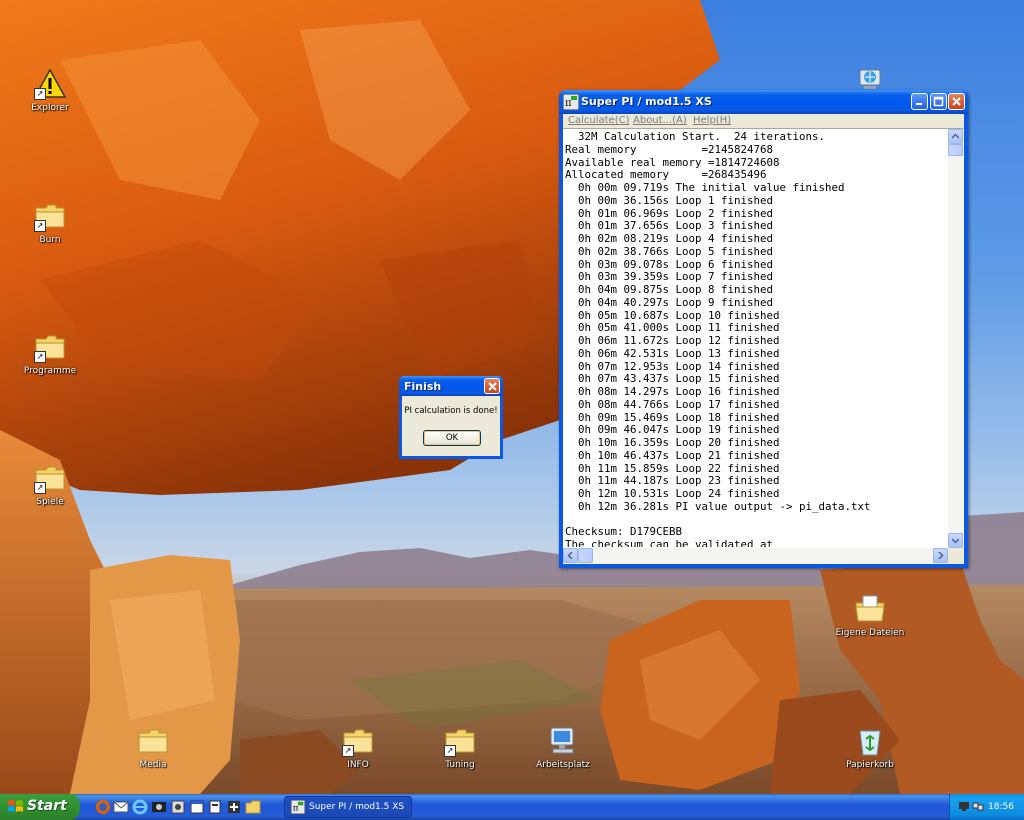 This screenshot has height=820, width=1024. I want to click on window-title: Super PI / mod1.5 XS, so click(646, 101).